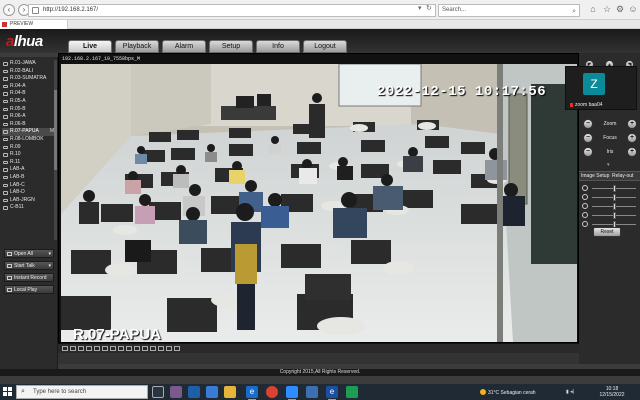 This screenshot has width=640, height=400. What do you see at coordinates (230, 392) in the screenshot?
I see `file-explorer-icon` at bounding box center [230, 392].